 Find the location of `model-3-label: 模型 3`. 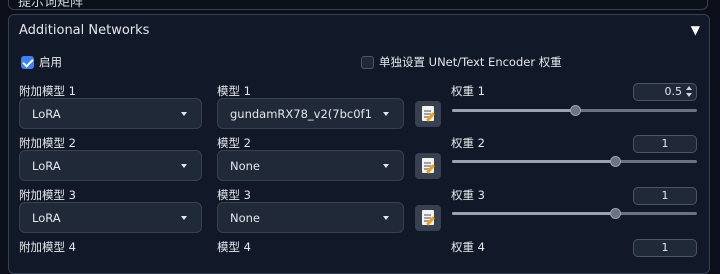

model-3-label: 模型 3 is located at coordinates (234, 195).